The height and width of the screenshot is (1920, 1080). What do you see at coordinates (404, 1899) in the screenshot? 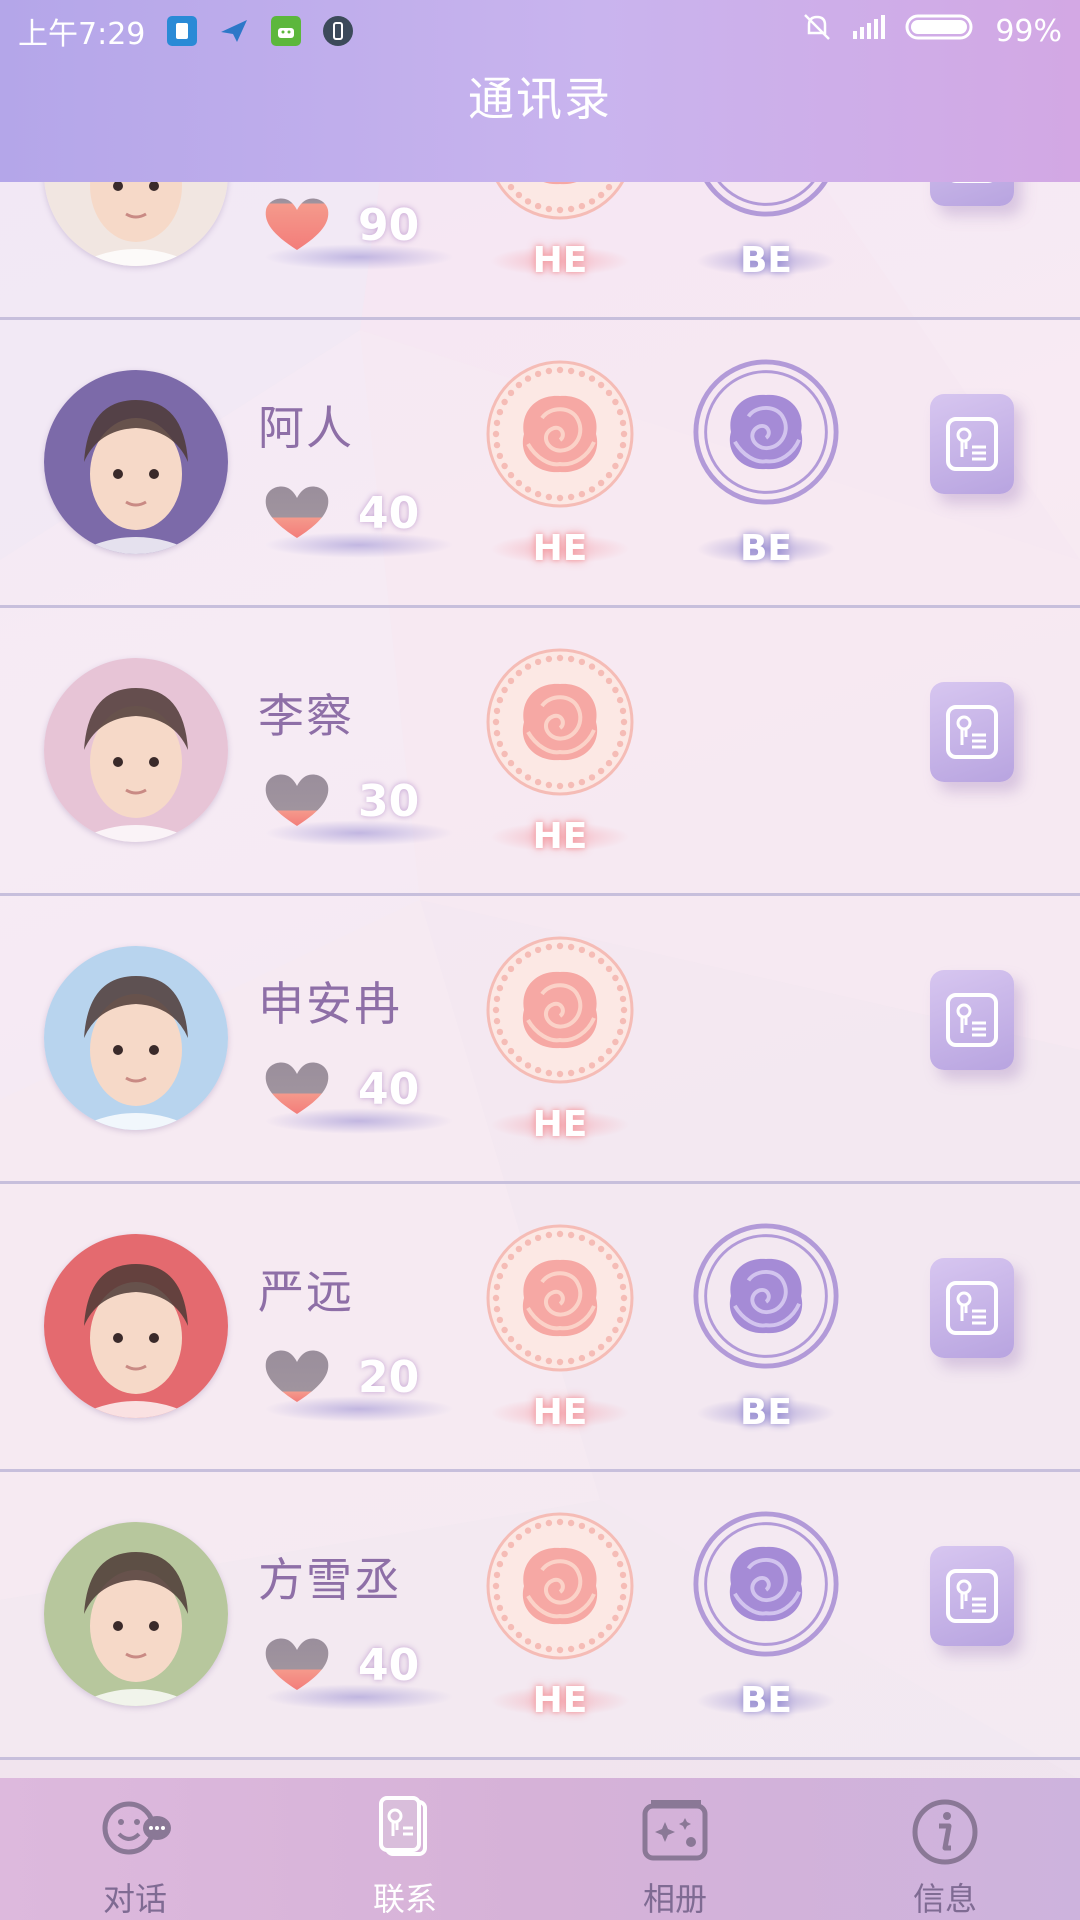
I see `nav-label-contacts: 联系` at bounding box center [404, 1899].